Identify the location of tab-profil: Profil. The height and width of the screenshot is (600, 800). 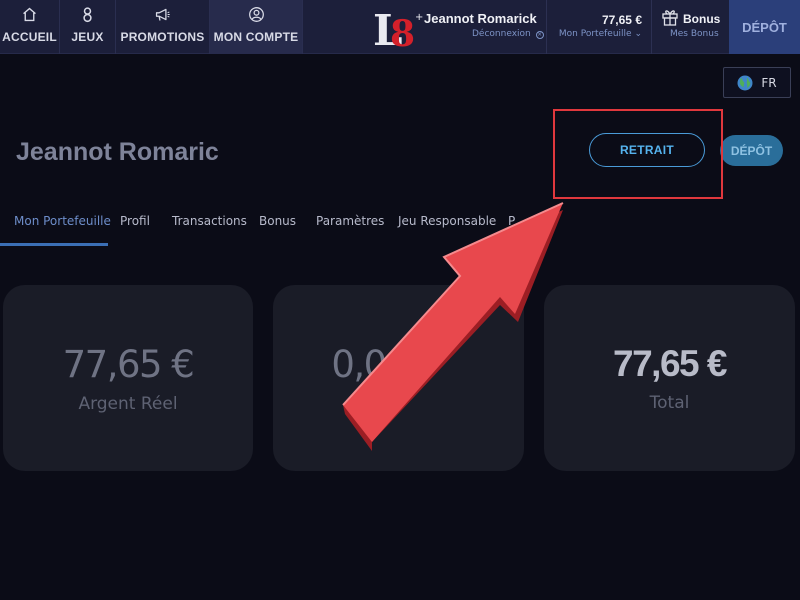
(135, 221).